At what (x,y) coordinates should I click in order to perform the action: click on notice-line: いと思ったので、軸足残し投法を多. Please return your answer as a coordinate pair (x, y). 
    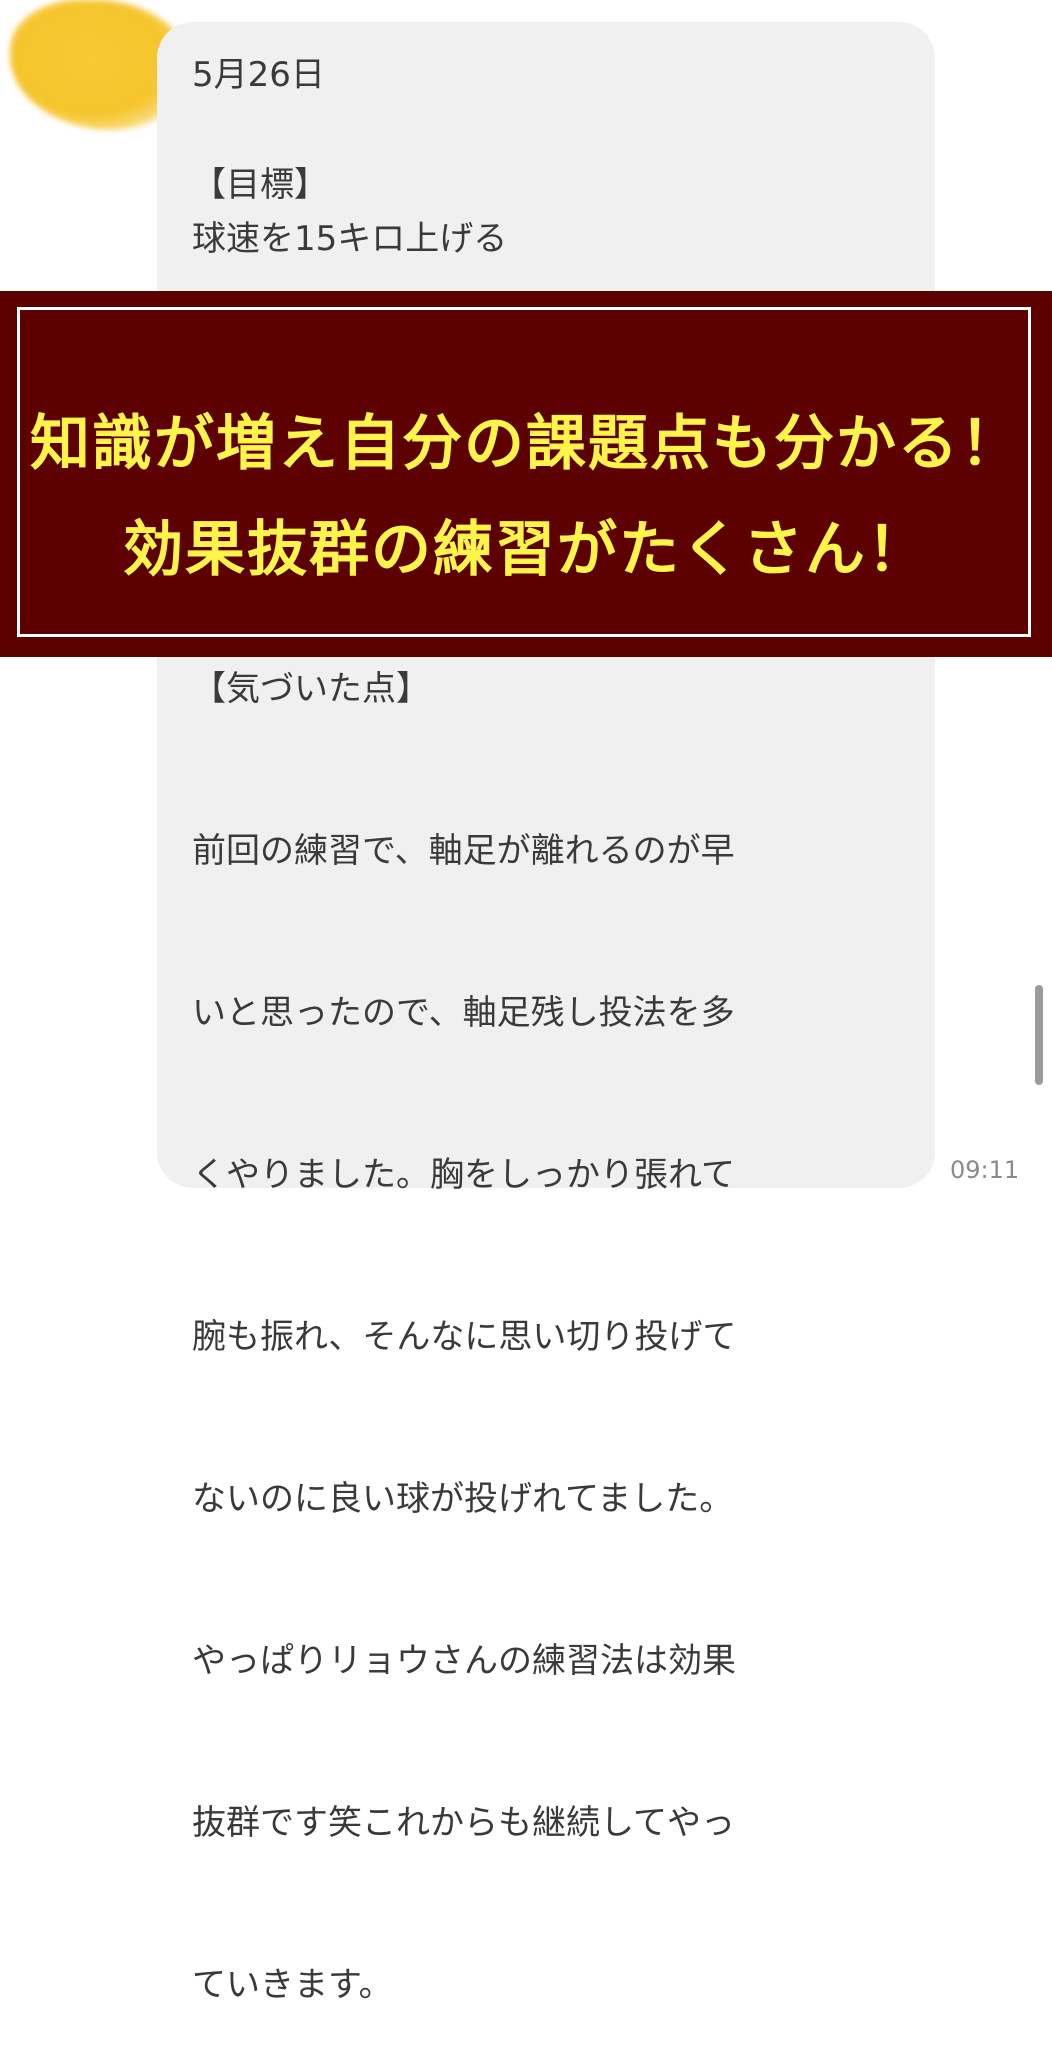
    Looking at the image, I should click on (463, 1013).